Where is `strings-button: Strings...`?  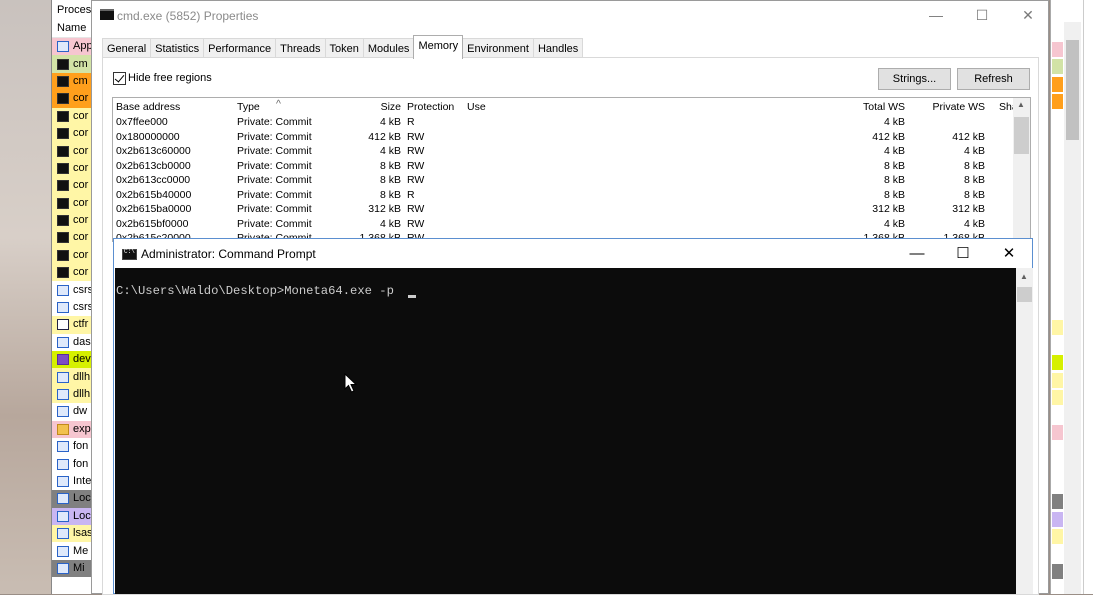
strings-button: Strings... is located at coordinates (914, 79).